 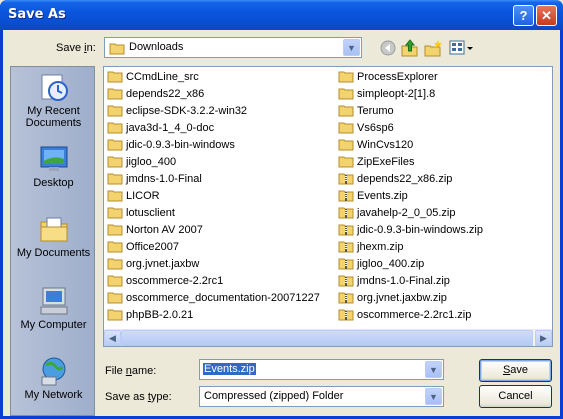 What do you see at coordinates (543, 338) in the screenshot?
I see `scroll-right-button: ▶` at bounding box center [543, 338].